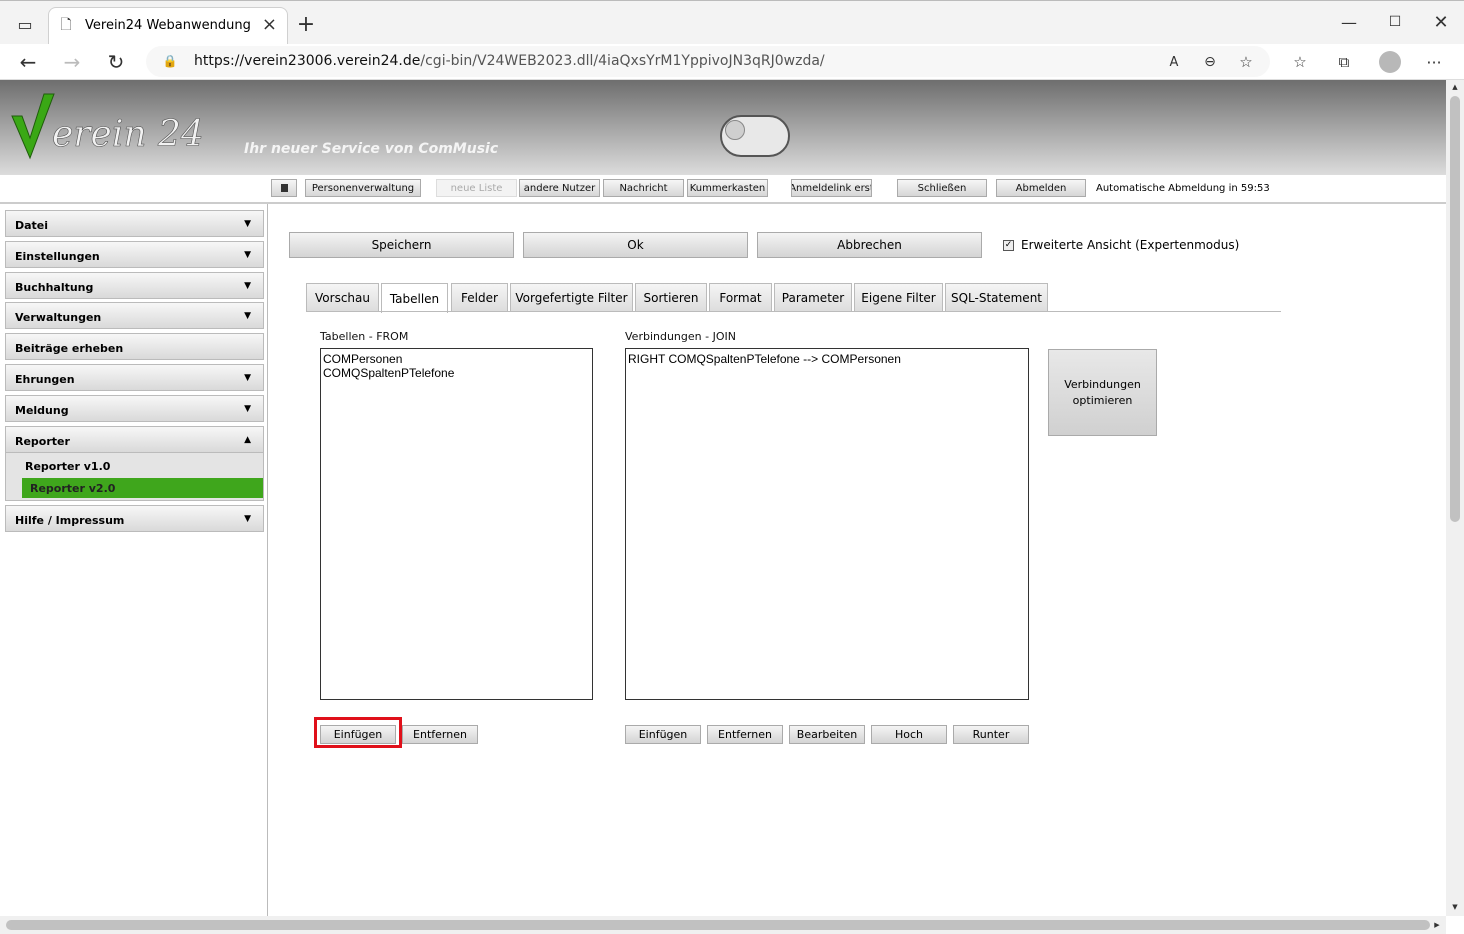  I want to click on header-slogan: Ihr neuer Service von ComMusic, so click(371, 149).